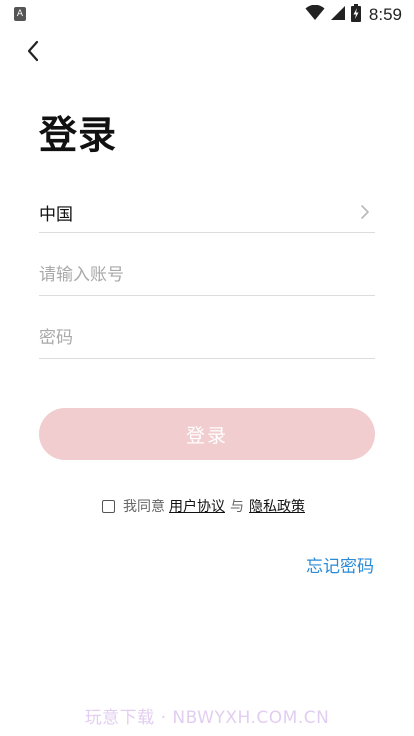 This screenshot has height=736, width=414. Describe the element at coordinates (385, 14) in the screenshot. I see `status-time: 8:59` at that location.